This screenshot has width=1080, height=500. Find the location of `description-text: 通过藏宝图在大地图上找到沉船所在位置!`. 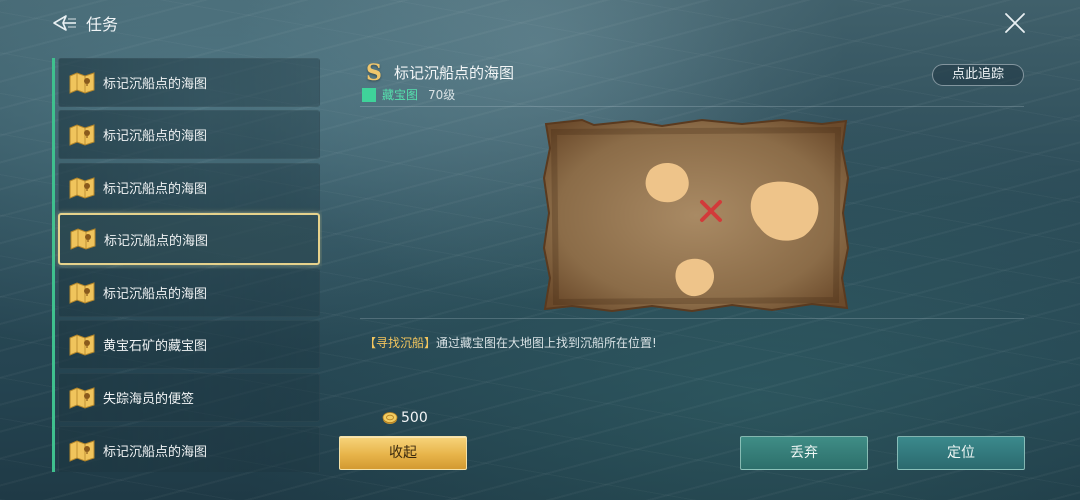

description-text: 通过藏宝图在大地图上找到沉船所在位置! is located at coordinates (546, 343).